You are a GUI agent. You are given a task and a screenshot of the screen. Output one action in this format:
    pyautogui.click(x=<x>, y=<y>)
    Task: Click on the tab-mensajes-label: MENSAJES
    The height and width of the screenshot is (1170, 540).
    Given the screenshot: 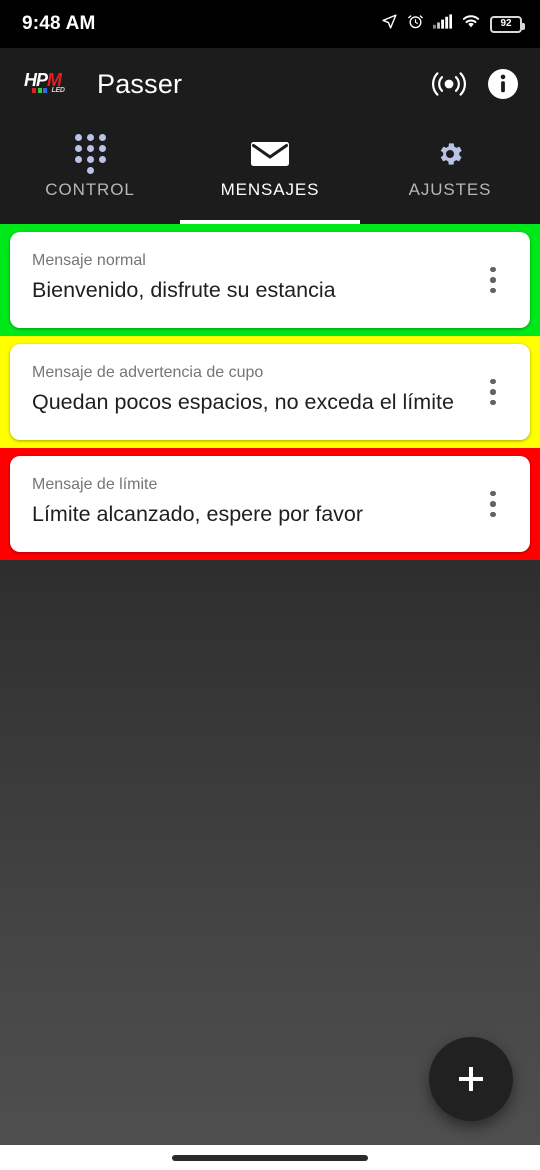 What is the action you would take?
    pyautogui.click(x=270, y=189)
    